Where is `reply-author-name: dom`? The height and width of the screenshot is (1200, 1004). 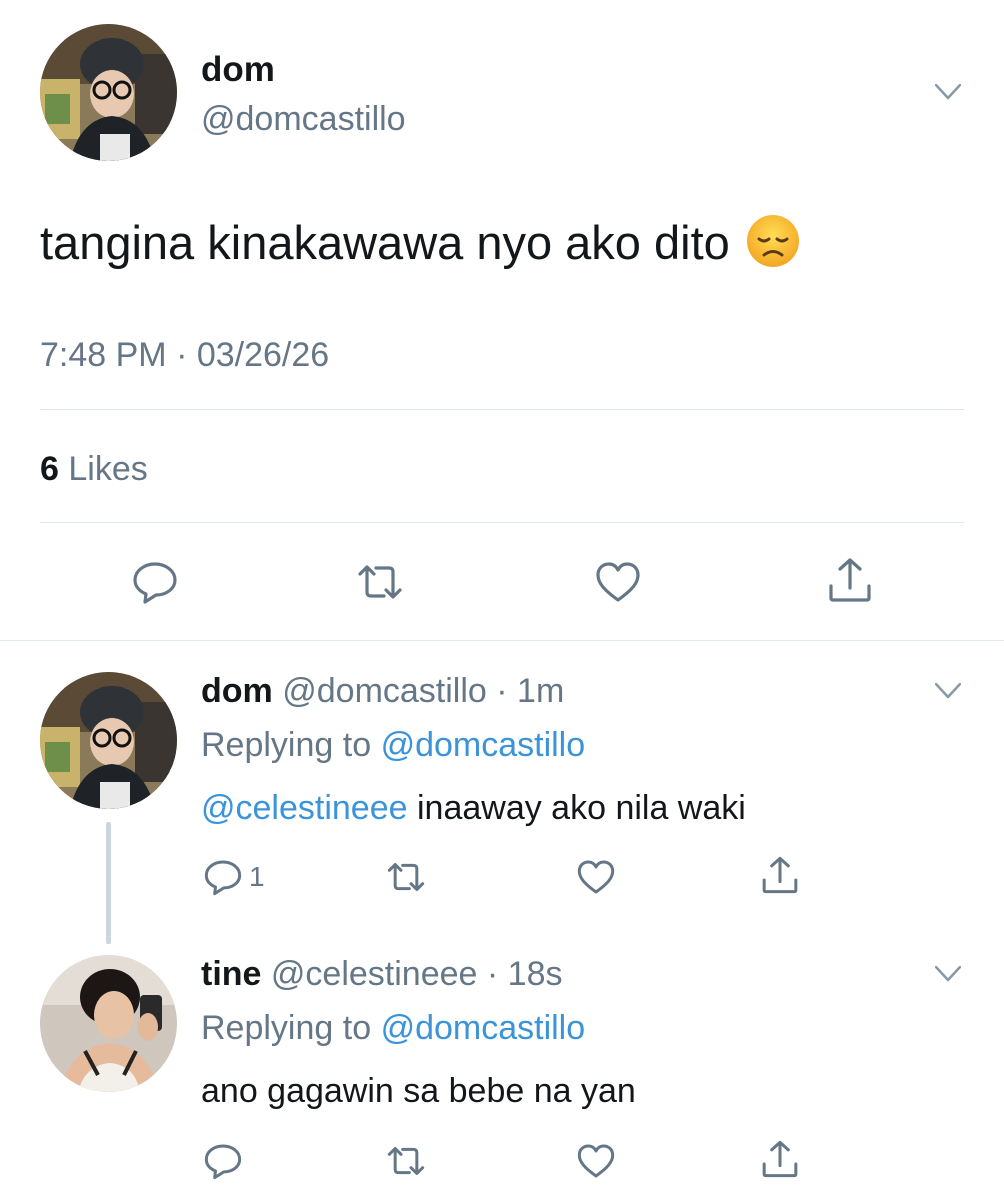
reply-author-name: dom is located at coordinates (237, 691).